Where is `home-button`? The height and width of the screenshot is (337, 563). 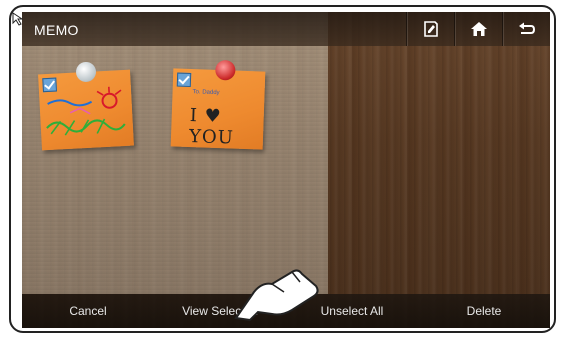
home-button is located at coordinates (478, 29).